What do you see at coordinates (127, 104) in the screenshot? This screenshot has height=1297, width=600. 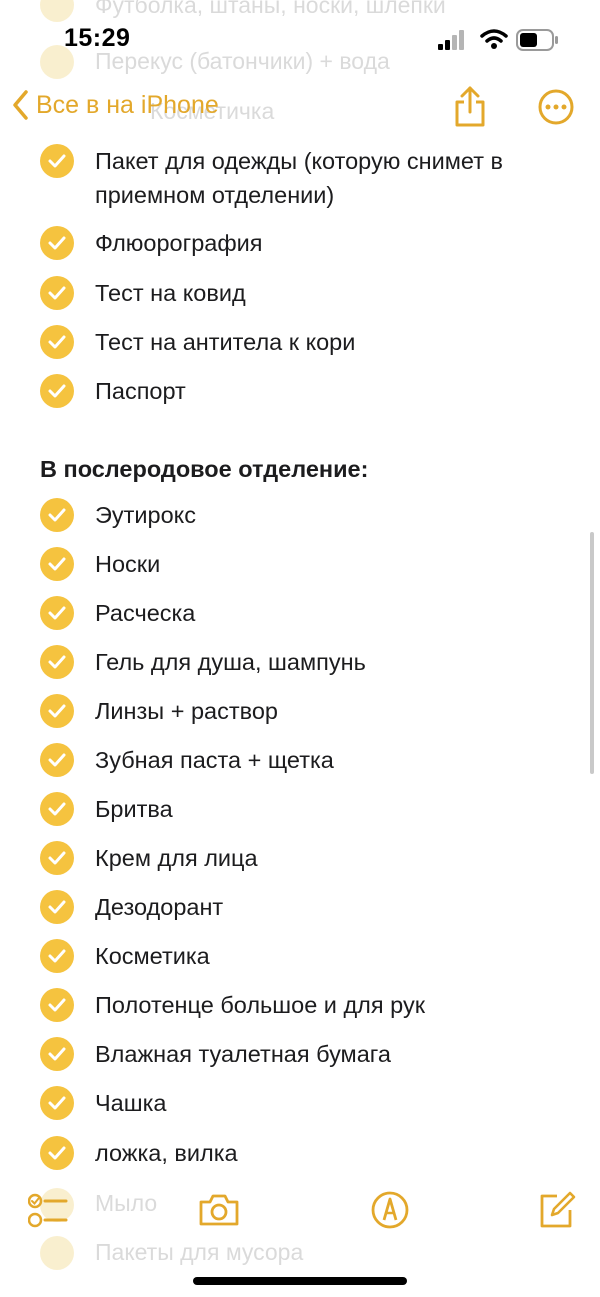 I see `back-label: Все в на iPhone` at bounding box center [127, 104].